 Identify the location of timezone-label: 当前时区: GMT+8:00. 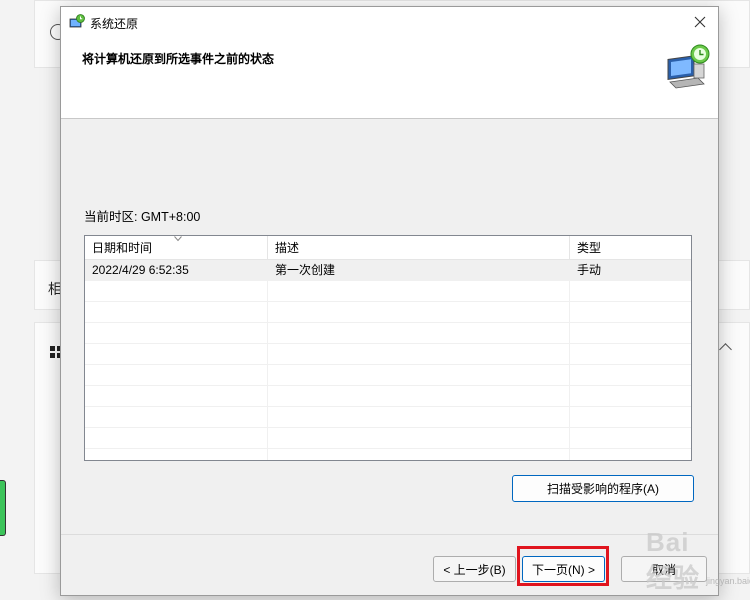
(142, 217).